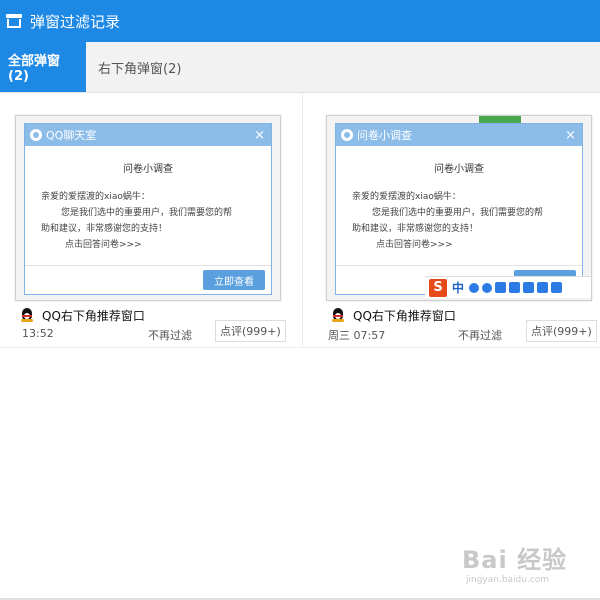  What do you see at coordinates (43, 67) in the screenshot?
I see `tab-all-popups: 全部弹窗(2)` at bounding box center [43, 67].